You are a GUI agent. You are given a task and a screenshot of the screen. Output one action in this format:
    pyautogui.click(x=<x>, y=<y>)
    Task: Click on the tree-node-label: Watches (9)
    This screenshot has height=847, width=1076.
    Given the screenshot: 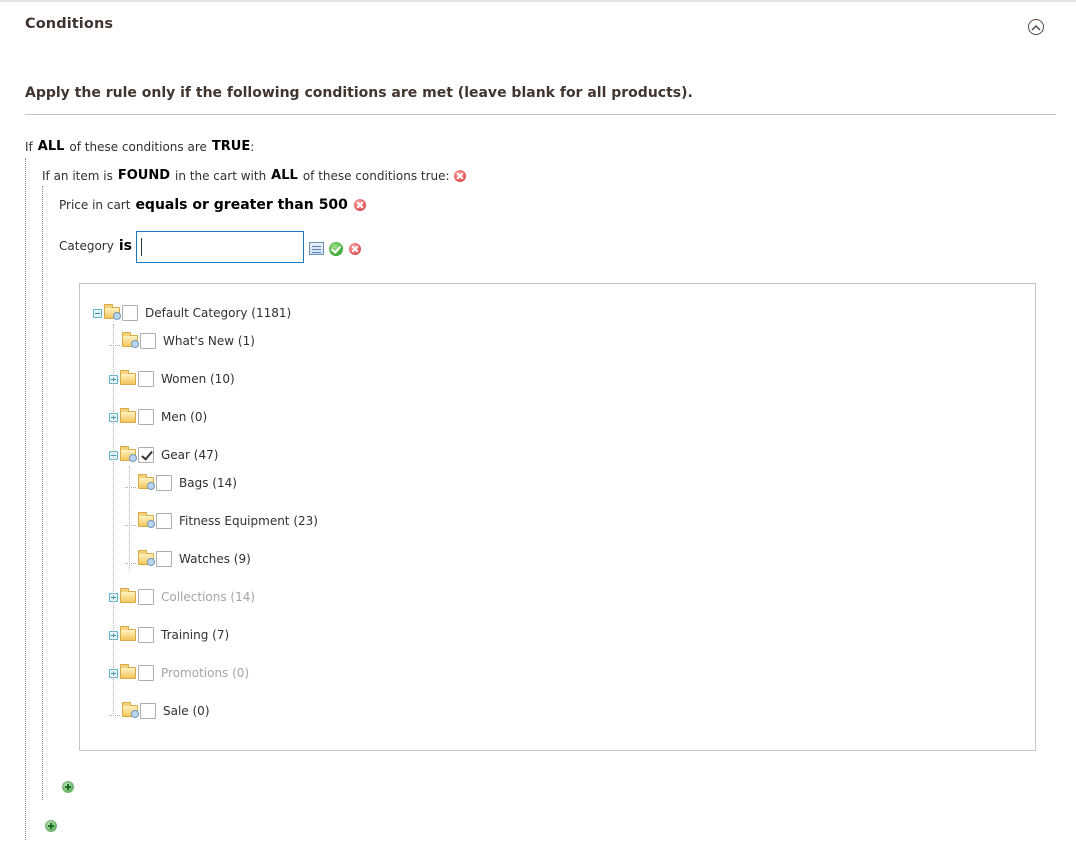 What is the action you would take?
    pyautogui.click(x=215, y=559)
    